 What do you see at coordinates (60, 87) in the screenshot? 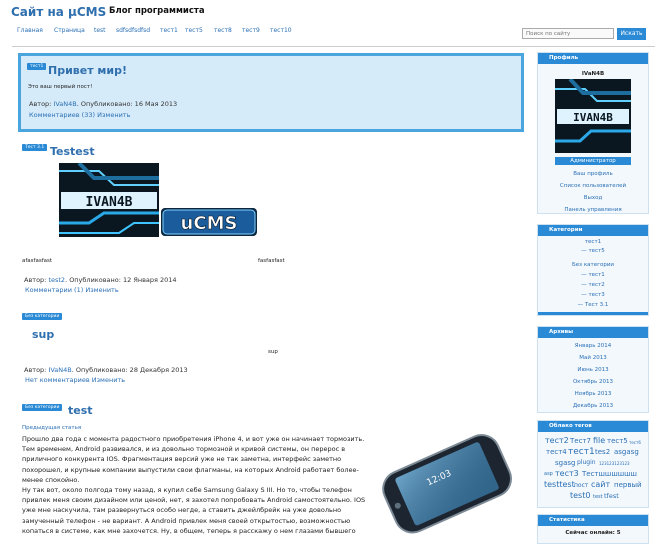
I see `post-excerpt: Это ваш первый пост!` at bounding box center [60, 87].